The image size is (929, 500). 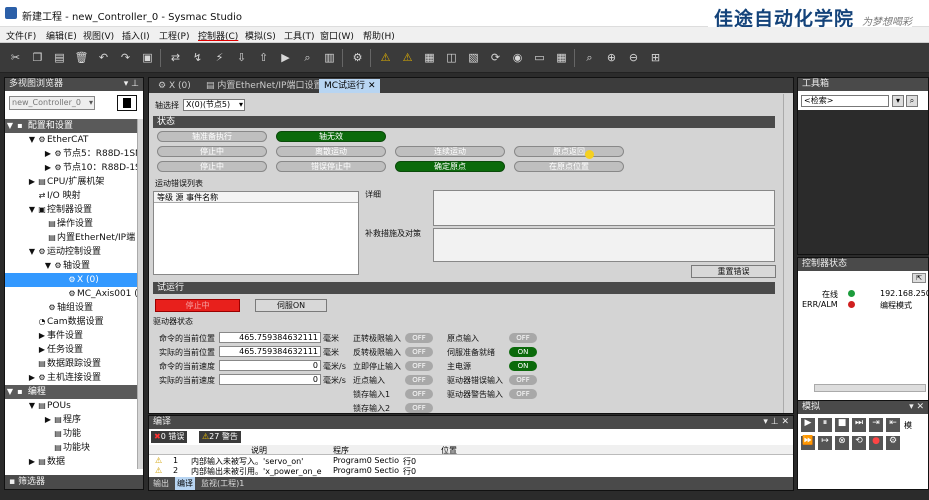 I want to click on menu-edit: 编辑(E), so click(x=61, y=35).